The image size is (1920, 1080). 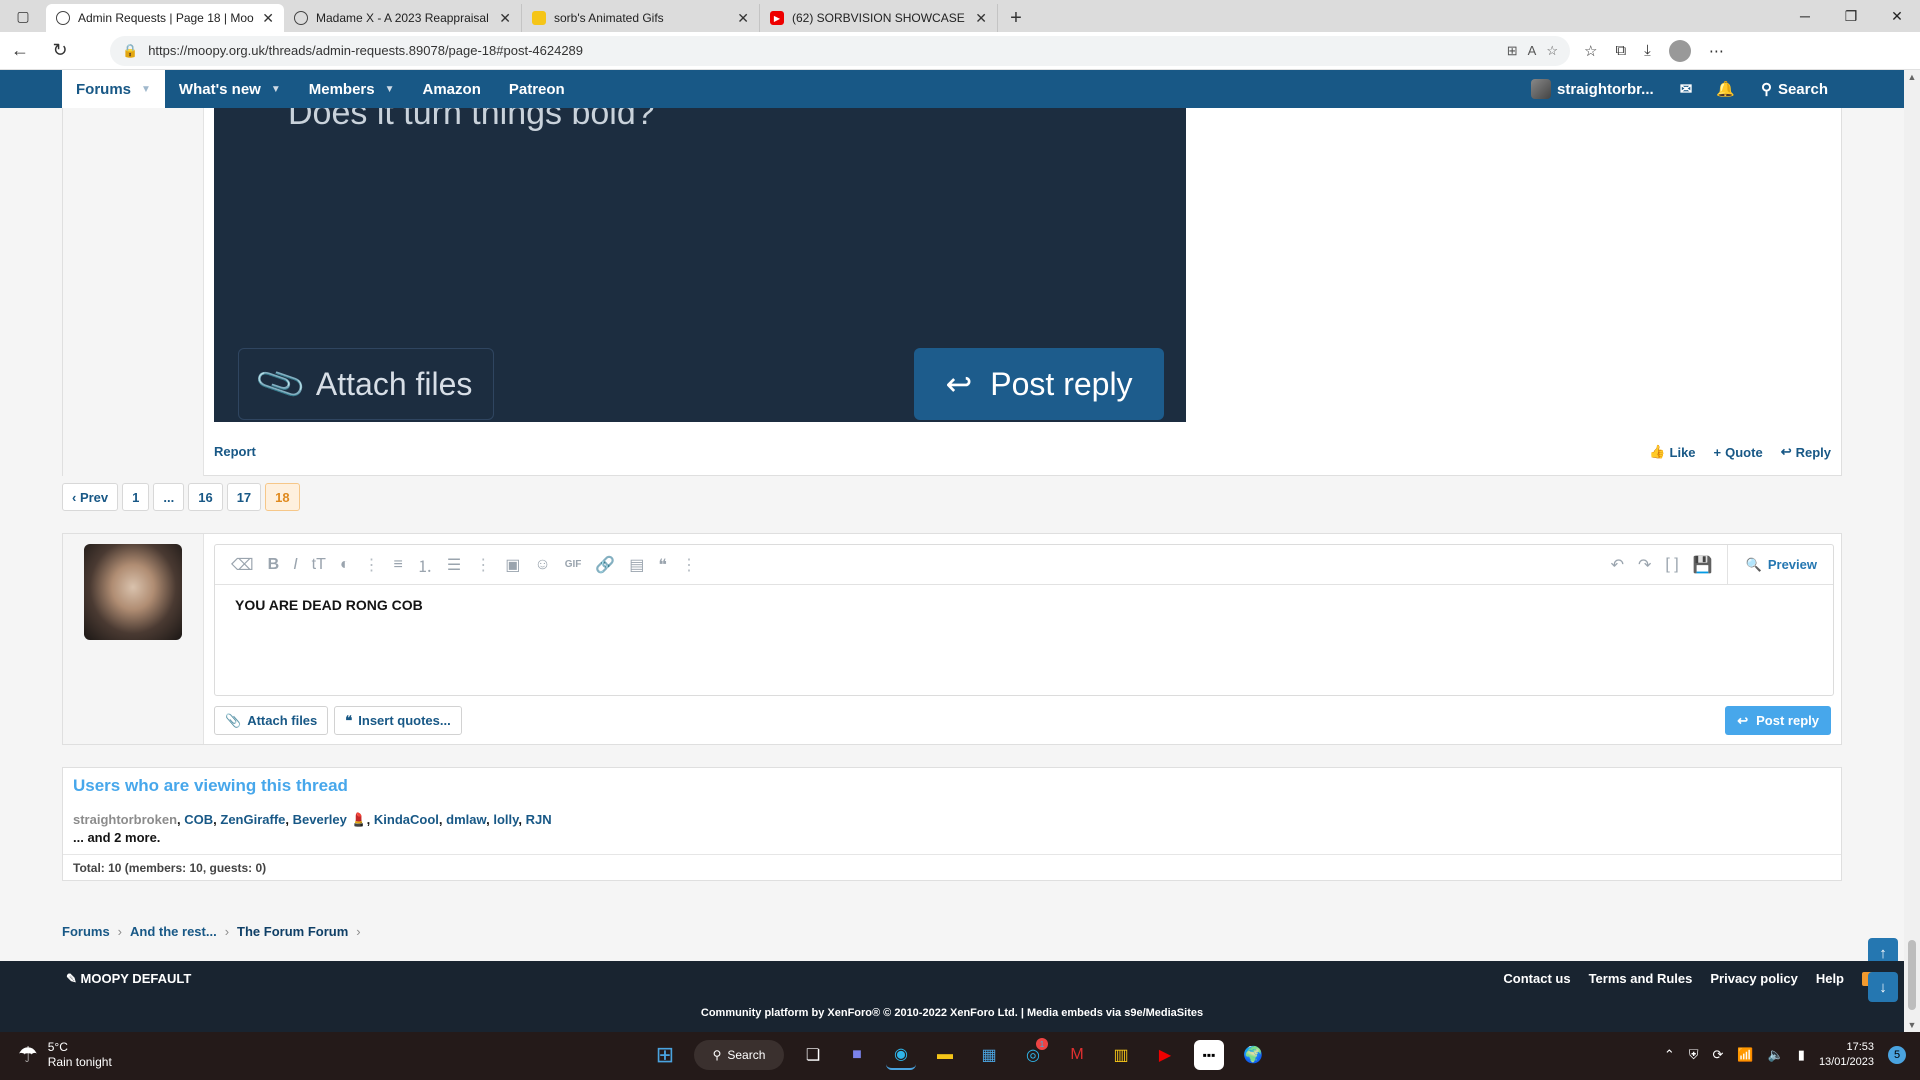 I want to click on viewer-link: COB, so click(x=198, y=819).